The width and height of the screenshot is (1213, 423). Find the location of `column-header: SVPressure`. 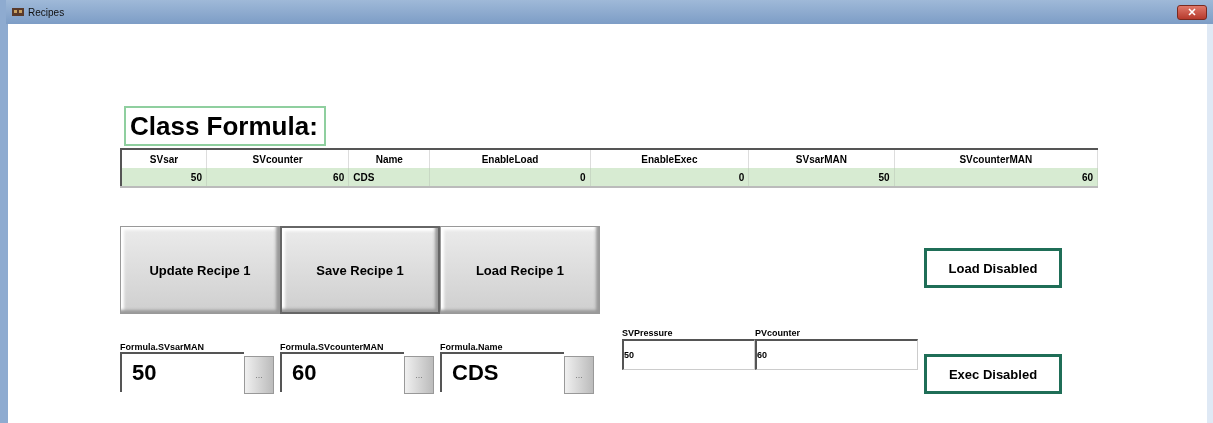

column-header: SVPressure is located at coordinates (648, 333).